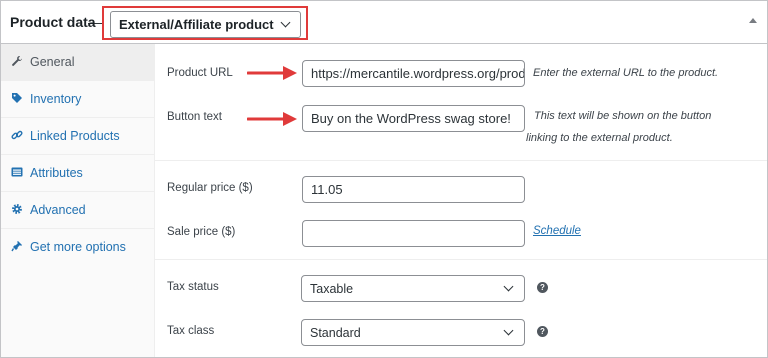  I want to click on tax-class-label: Tax class, so click(191, 331).